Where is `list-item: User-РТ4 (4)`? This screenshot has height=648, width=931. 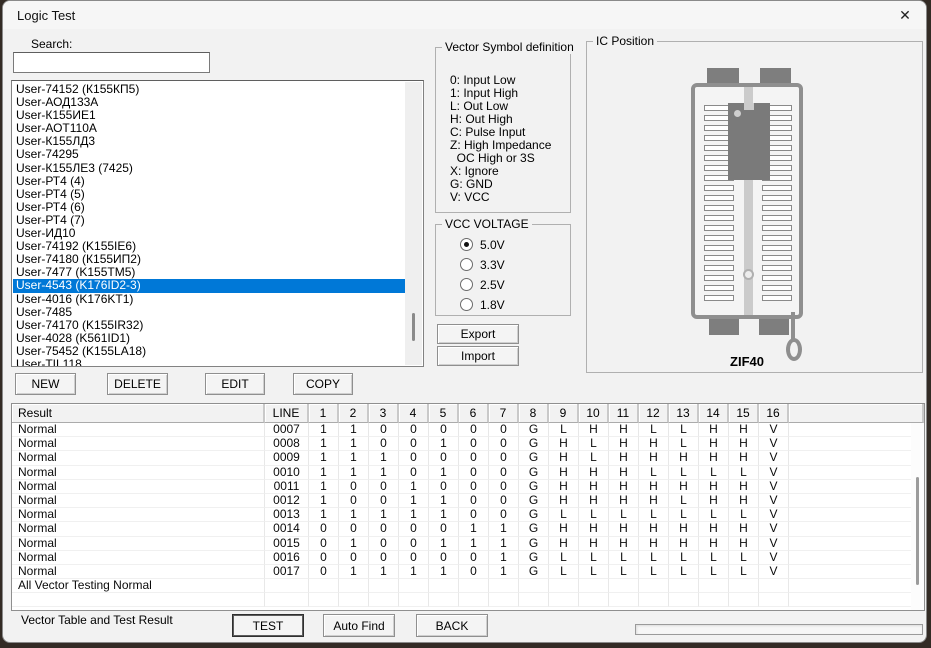
list-item: User-РТ4 (4) is located at coordinates (209, 181).